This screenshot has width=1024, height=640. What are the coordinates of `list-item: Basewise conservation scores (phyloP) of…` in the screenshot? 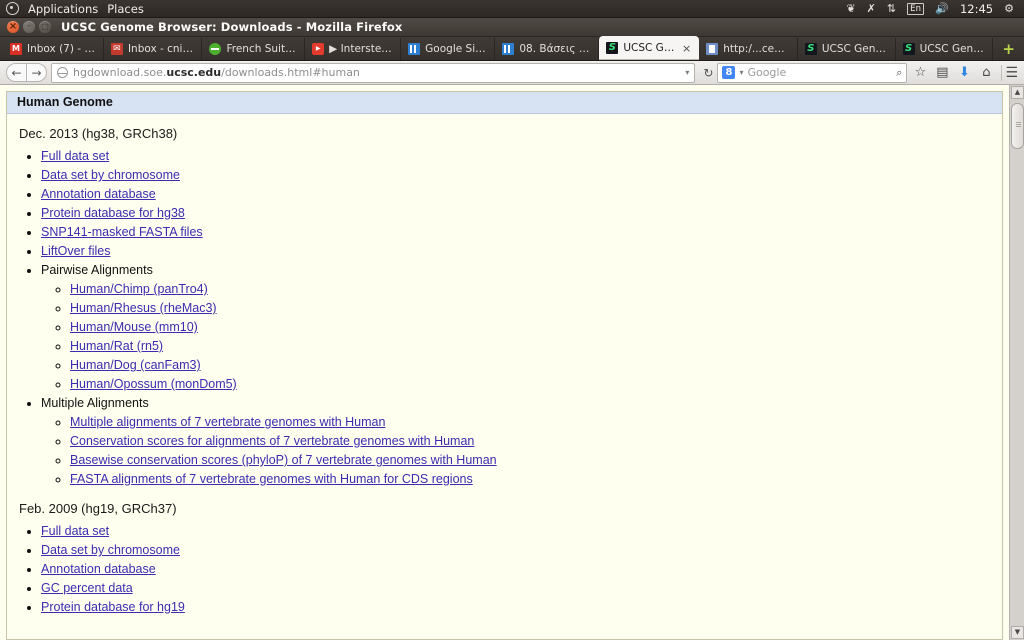 It's located at (536, 460).